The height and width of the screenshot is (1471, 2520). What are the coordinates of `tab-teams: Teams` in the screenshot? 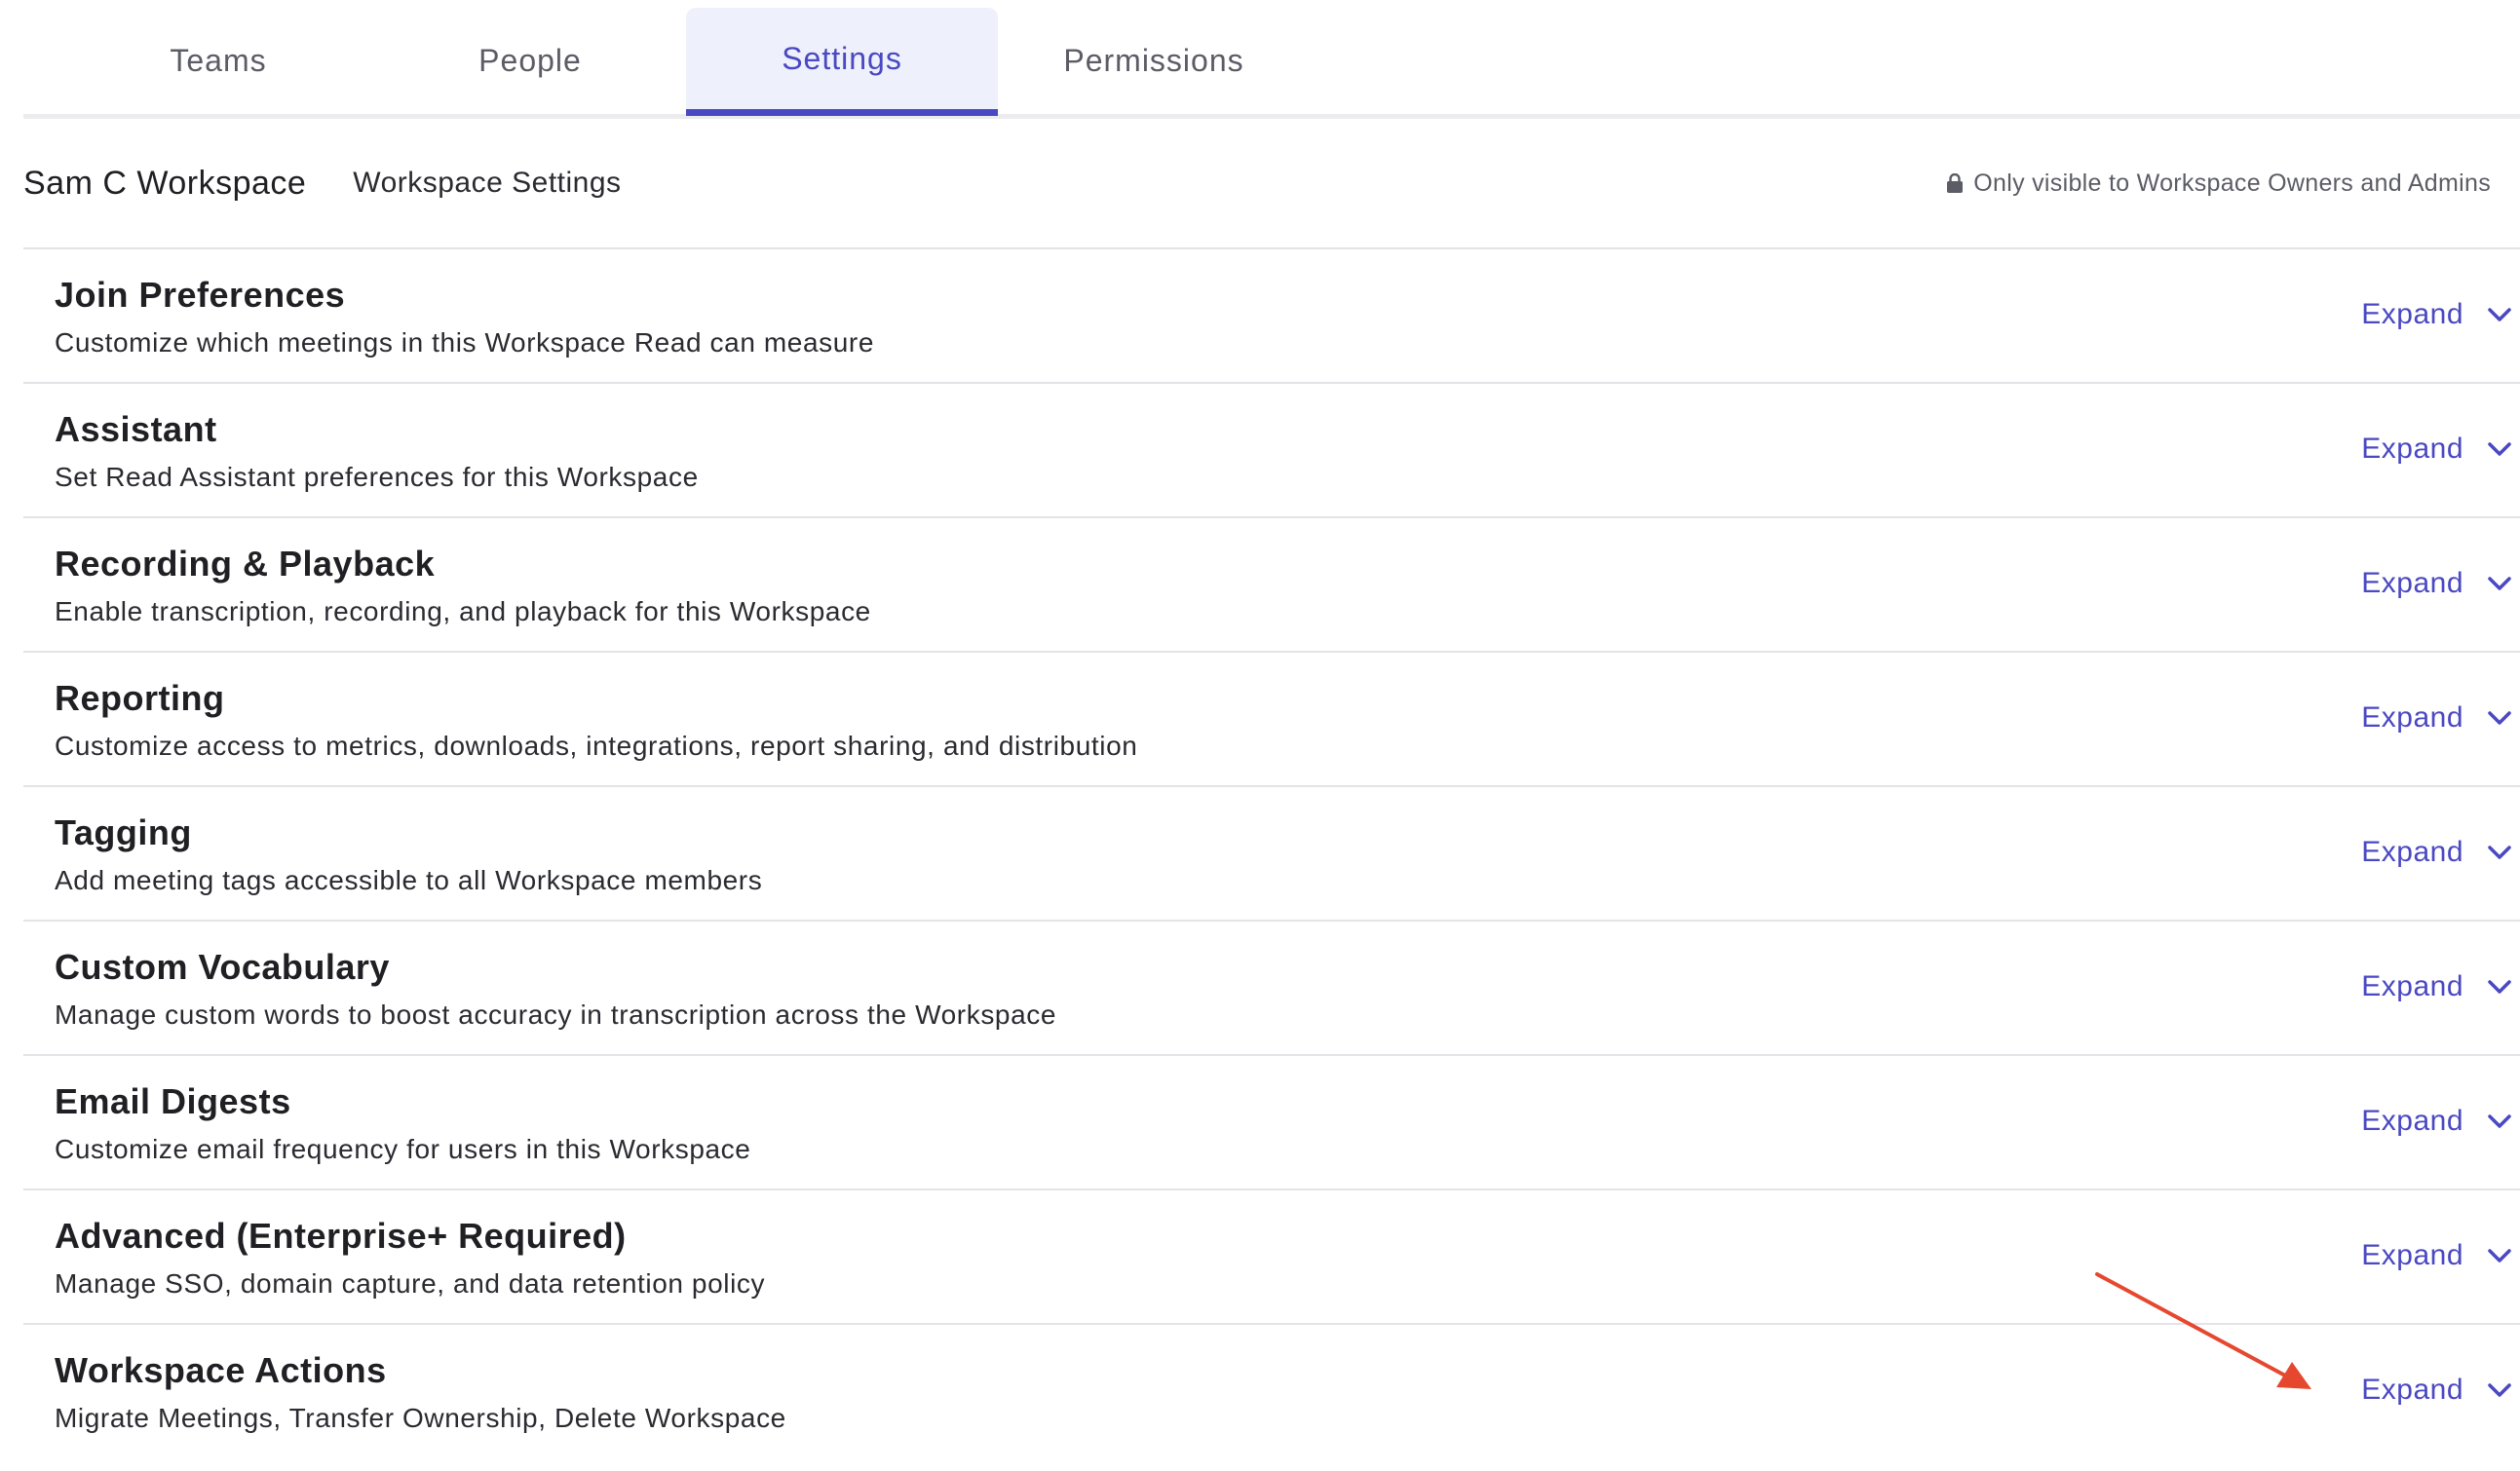 It's located at (218, 61).